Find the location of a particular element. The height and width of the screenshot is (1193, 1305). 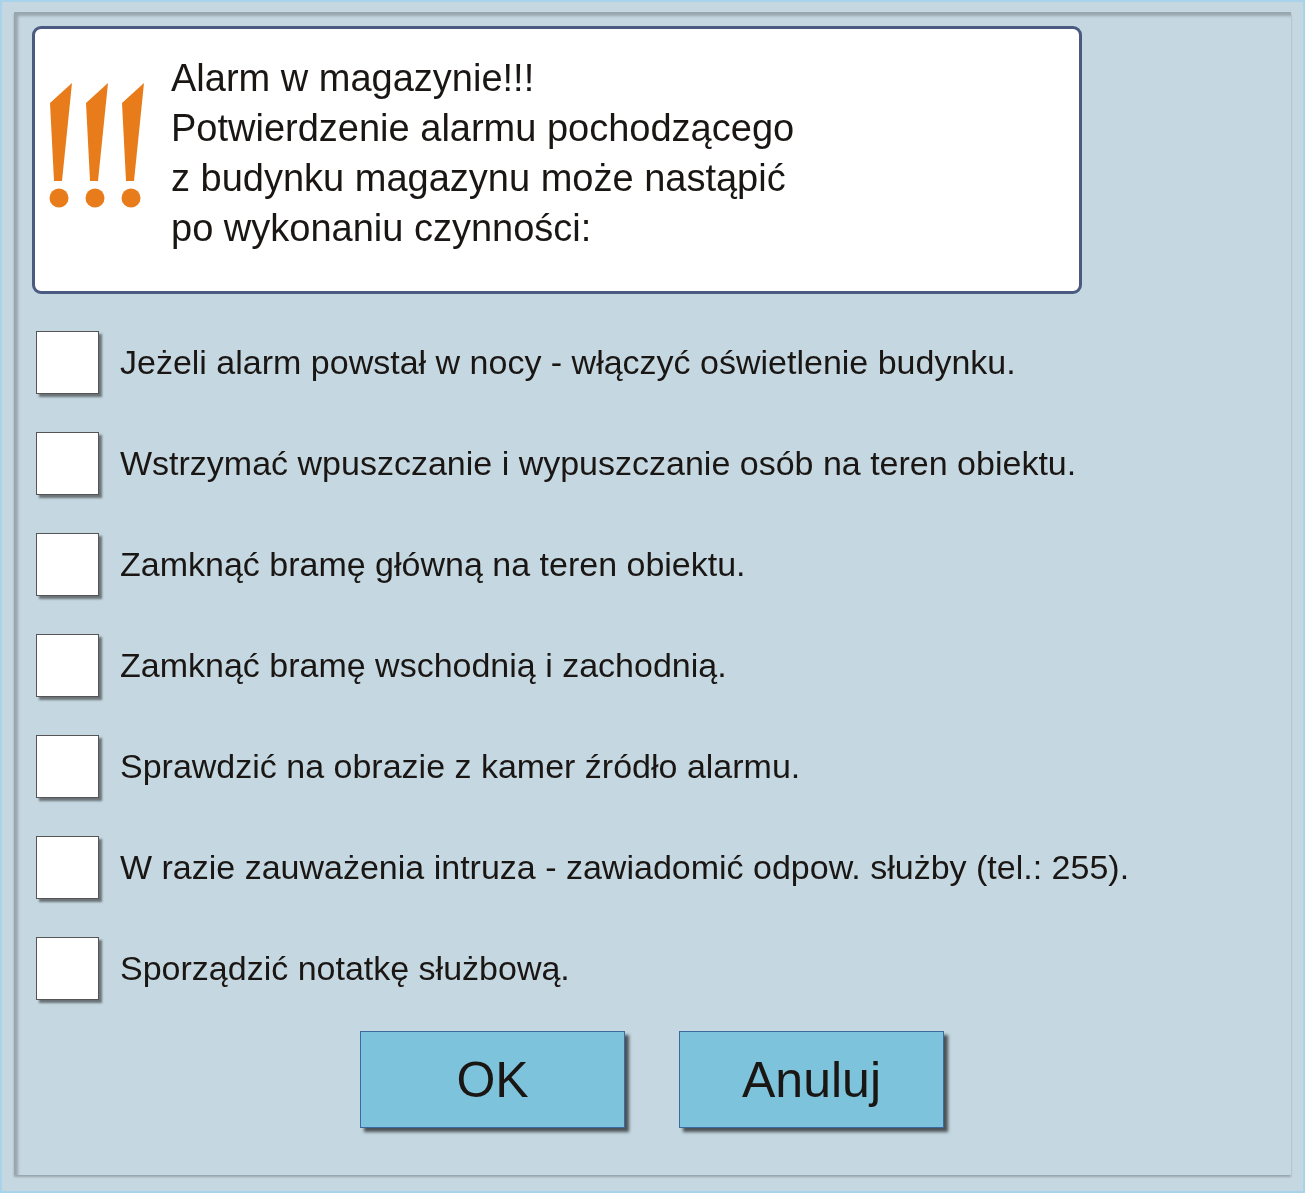

step-label: Sprawdzić na obrazie z kamer źródło alarmu. is located at coordinates (460, 766).